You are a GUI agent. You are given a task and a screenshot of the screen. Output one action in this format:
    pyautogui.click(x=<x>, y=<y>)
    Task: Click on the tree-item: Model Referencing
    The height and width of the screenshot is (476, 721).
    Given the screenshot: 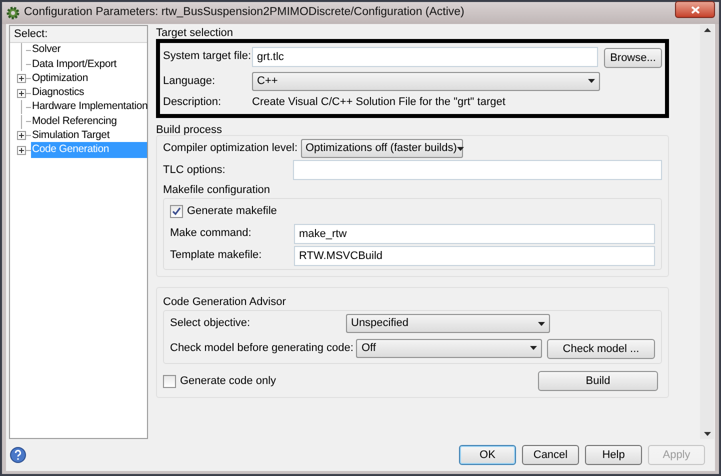 What is the action you would take?
    pyautogui.click(x=74, y=122)
    